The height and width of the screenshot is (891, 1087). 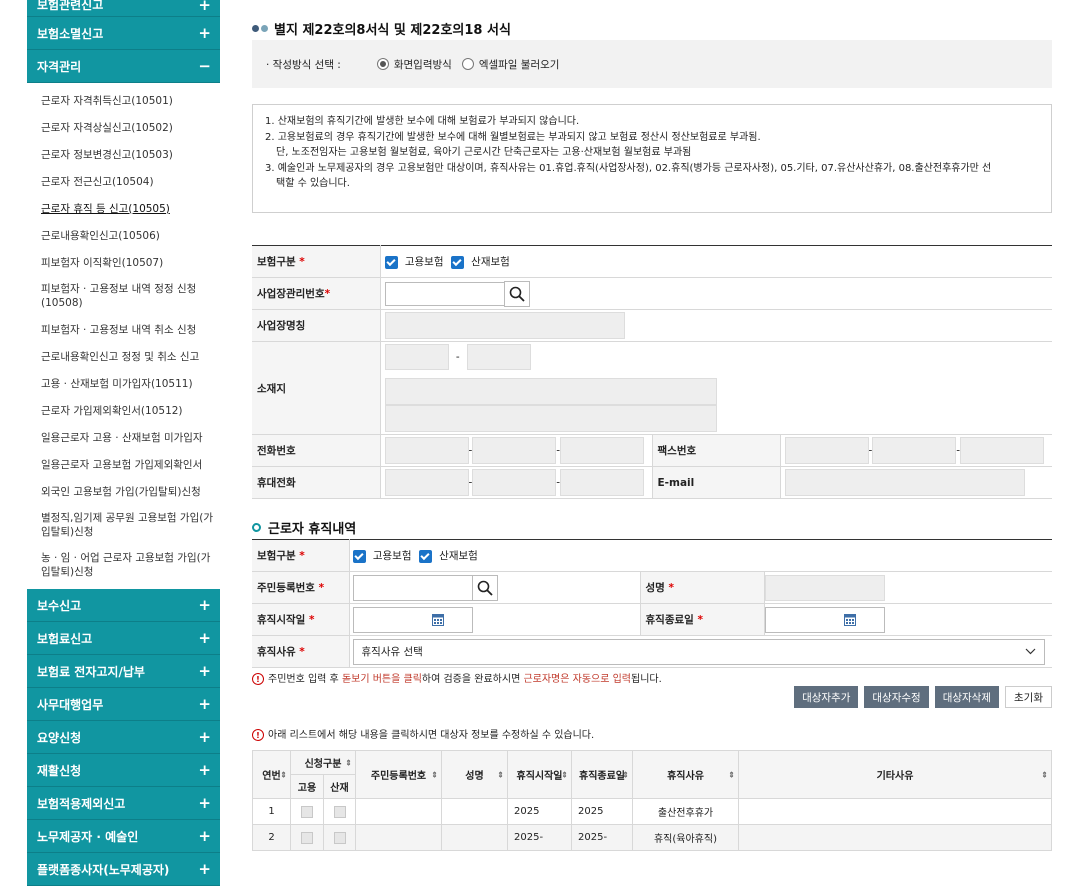 What do you see at coordinates (260, 28) in the screenshot?
I see `title-dots-icon` at bounding box center [260, 28].